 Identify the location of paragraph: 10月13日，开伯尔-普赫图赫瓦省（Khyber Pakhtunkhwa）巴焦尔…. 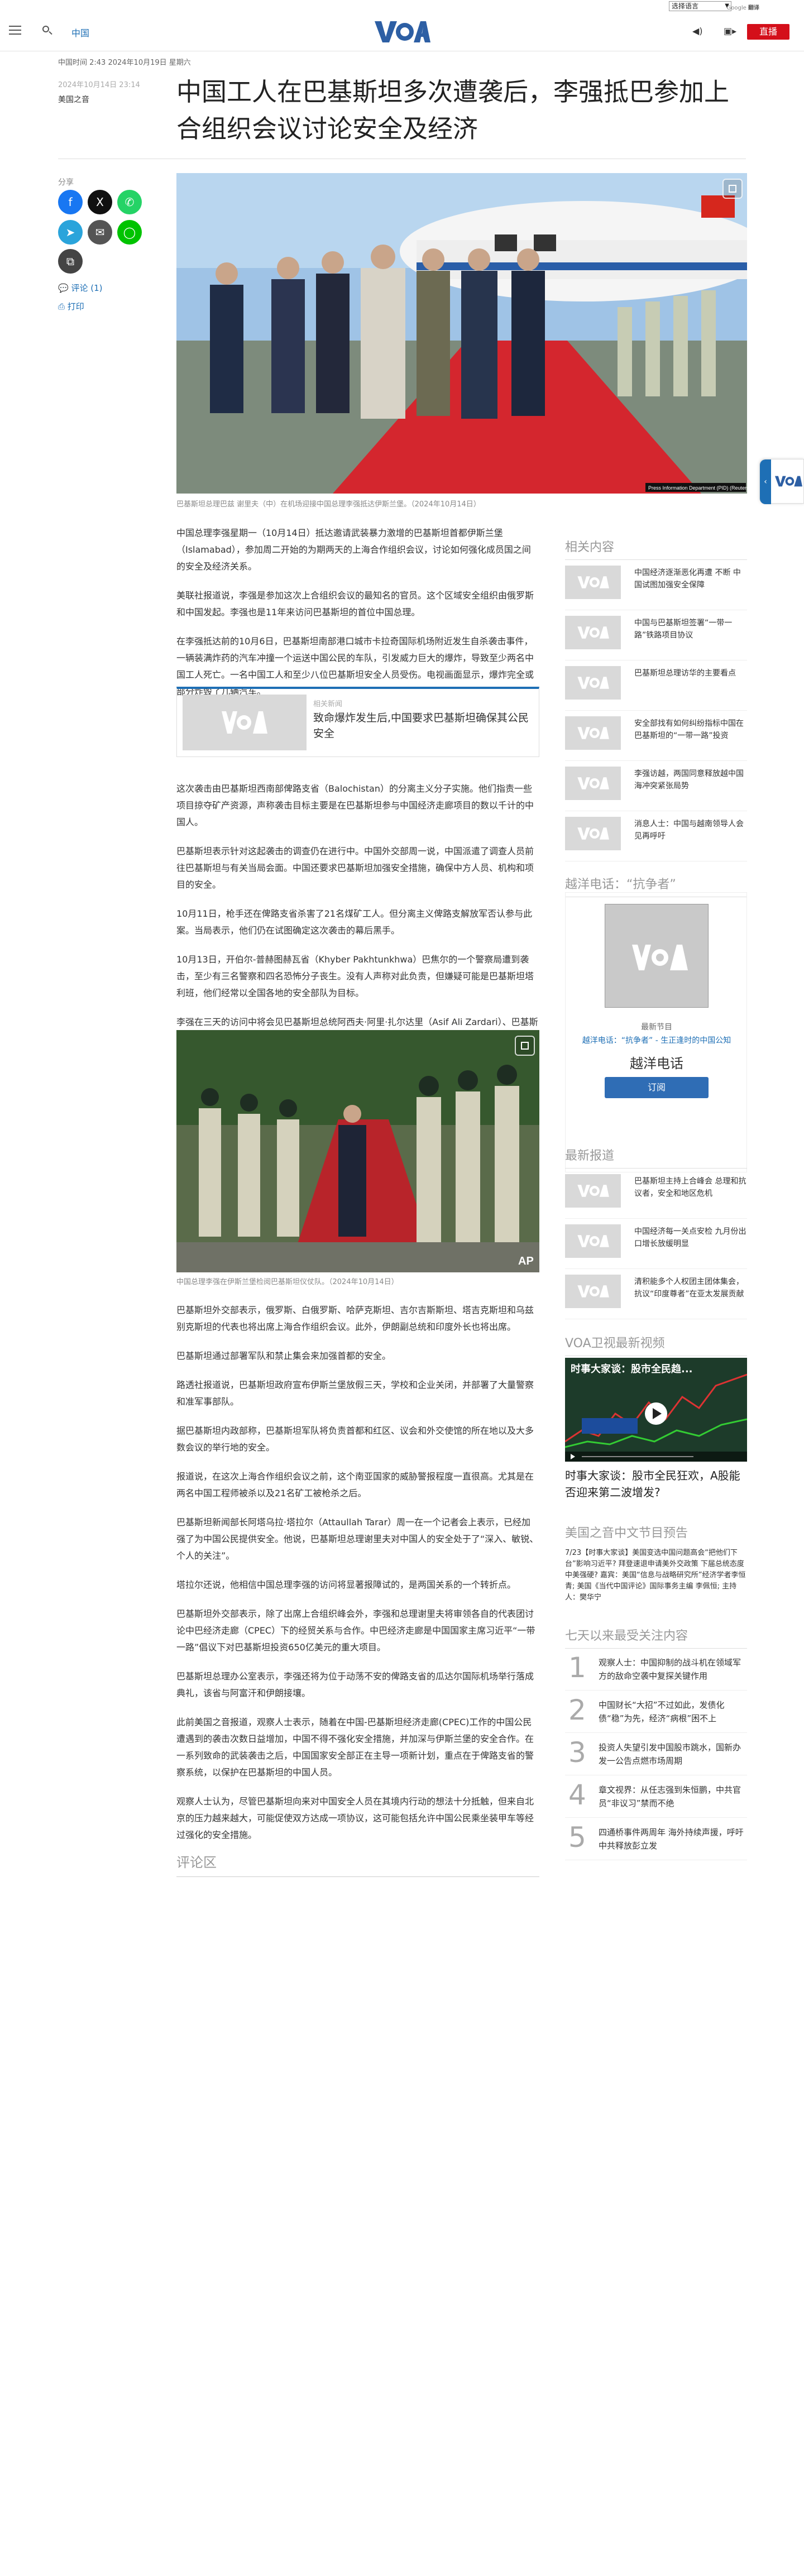
(355, 976).